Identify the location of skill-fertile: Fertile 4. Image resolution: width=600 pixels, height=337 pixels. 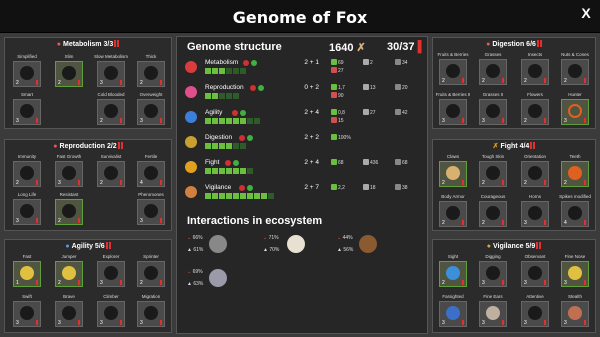
(151, 171).